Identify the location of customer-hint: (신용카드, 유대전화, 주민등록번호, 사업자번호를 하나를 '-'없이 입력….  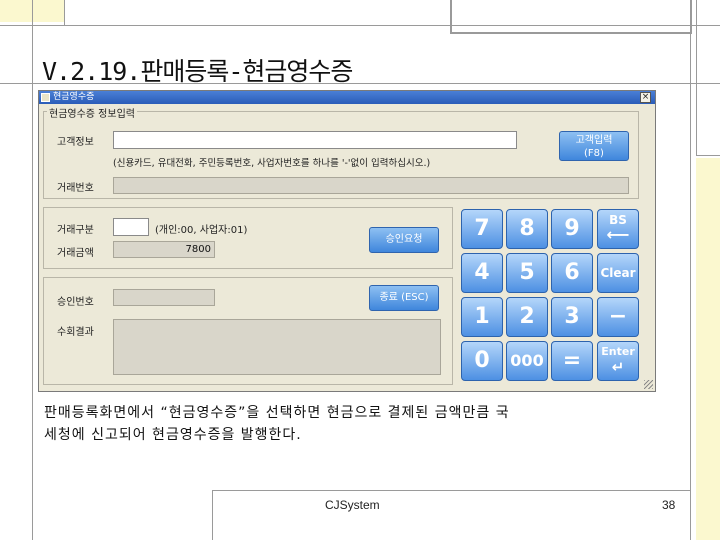
(272, 163).